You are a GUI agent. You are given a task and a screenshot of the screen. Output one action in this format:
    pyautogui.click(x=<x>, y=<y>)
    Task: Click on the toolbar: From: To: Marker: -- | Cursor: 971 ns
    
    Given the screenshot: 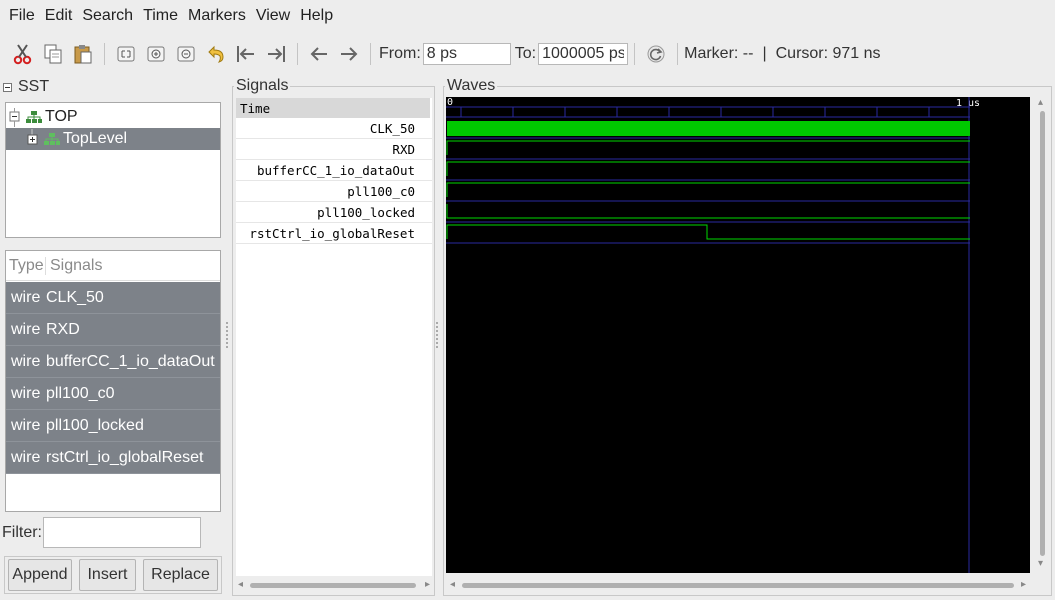 What is the action you would take?
    pyautogui.click(x=527, y=54)
    